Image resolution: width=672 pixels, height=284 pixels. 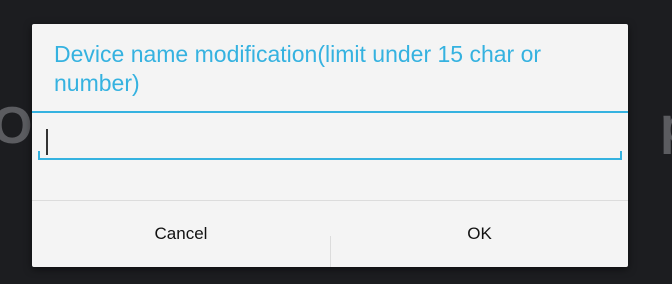 I want to click on device-name-input, so click(x=322, y=138).